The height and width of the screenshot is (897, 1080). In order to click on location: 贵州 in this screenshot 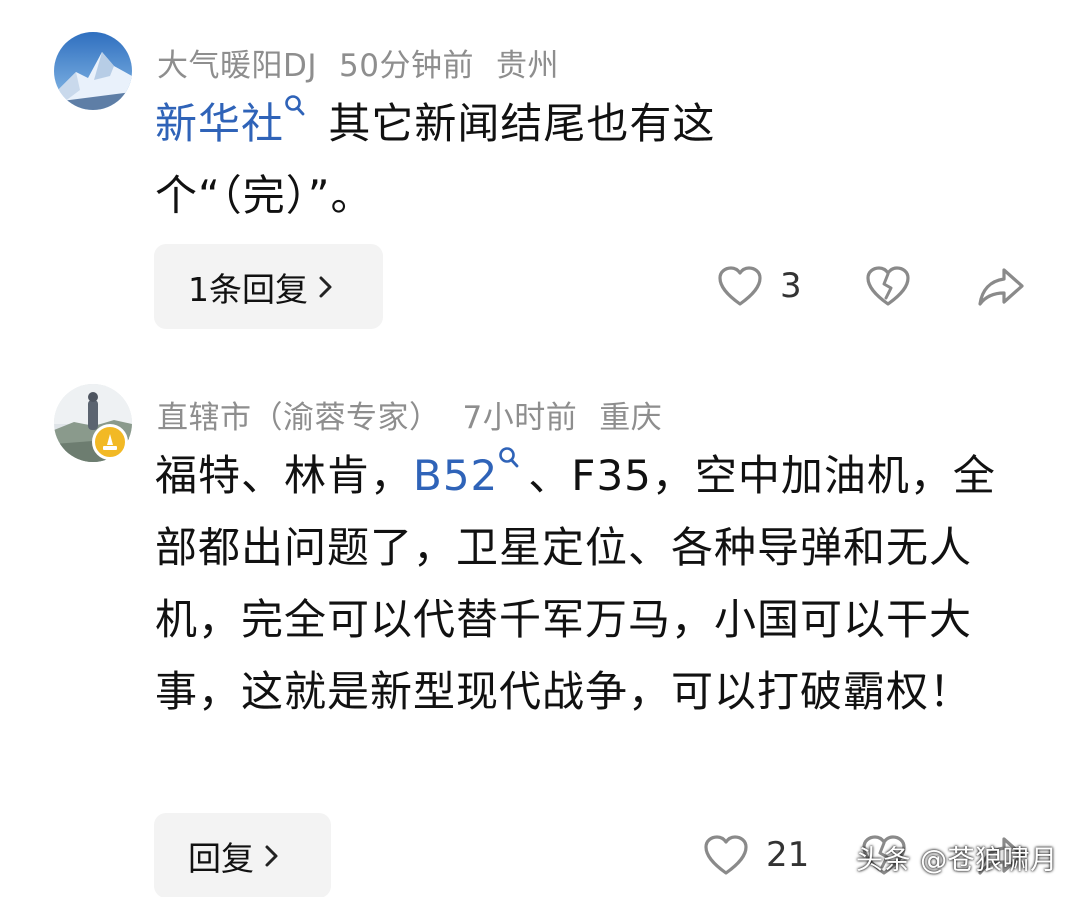, I will do `click(527, 66)`.